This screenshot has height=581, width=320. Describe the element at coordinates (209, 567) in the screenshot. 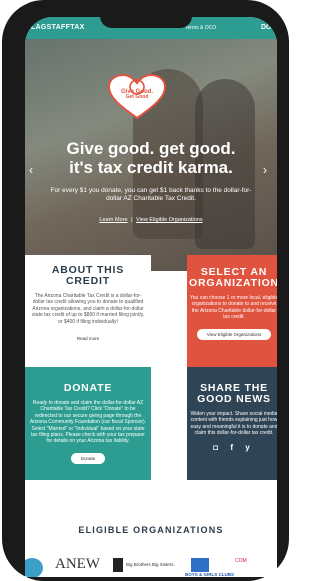

I see `boys-girls-clubs-logo: BOYS & GIRLS CLUBS` at that location.